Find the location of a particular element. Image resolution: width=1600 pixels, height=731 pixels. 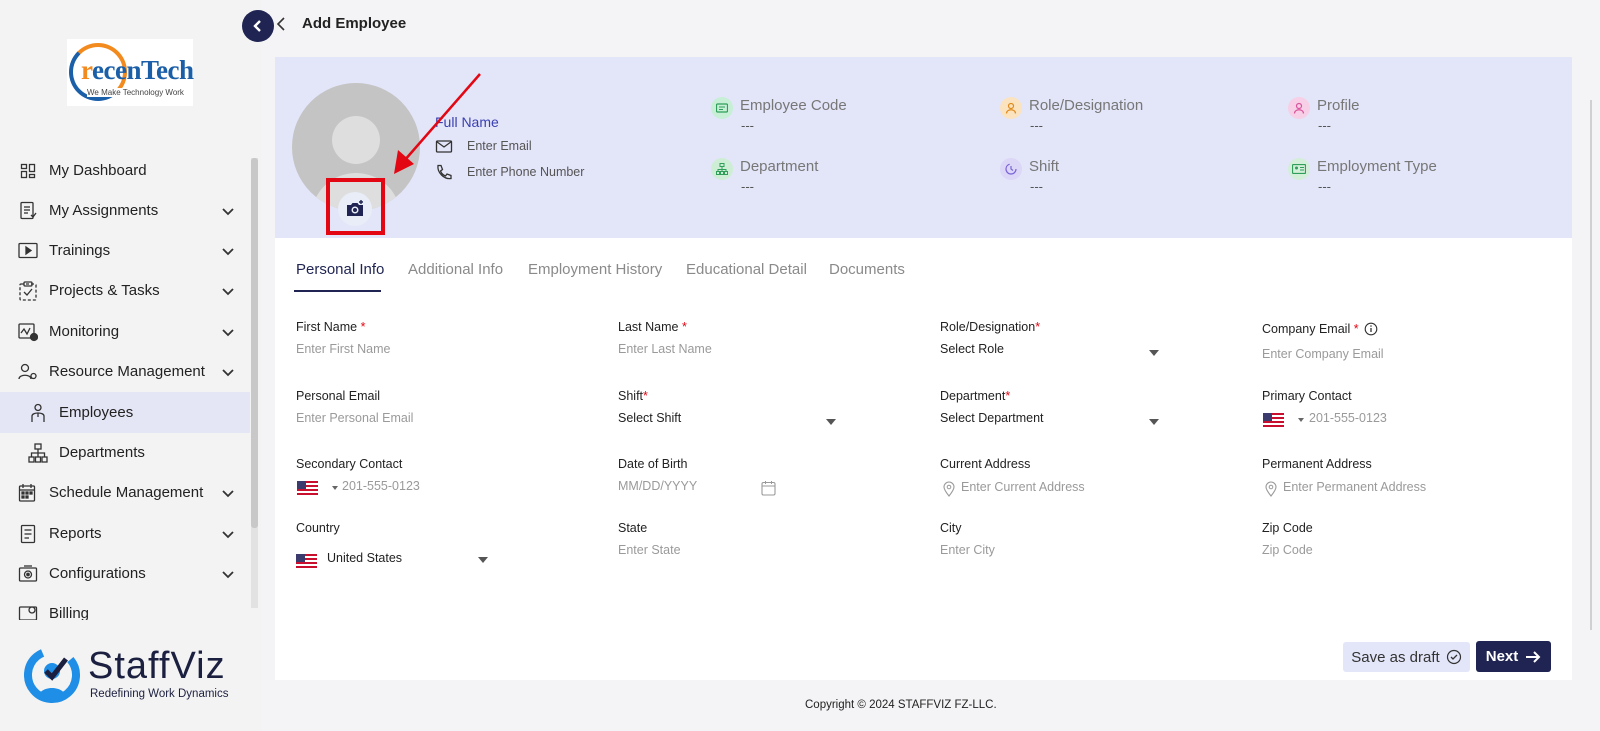

state-input: Enter State is located at coordinates (649, 550).